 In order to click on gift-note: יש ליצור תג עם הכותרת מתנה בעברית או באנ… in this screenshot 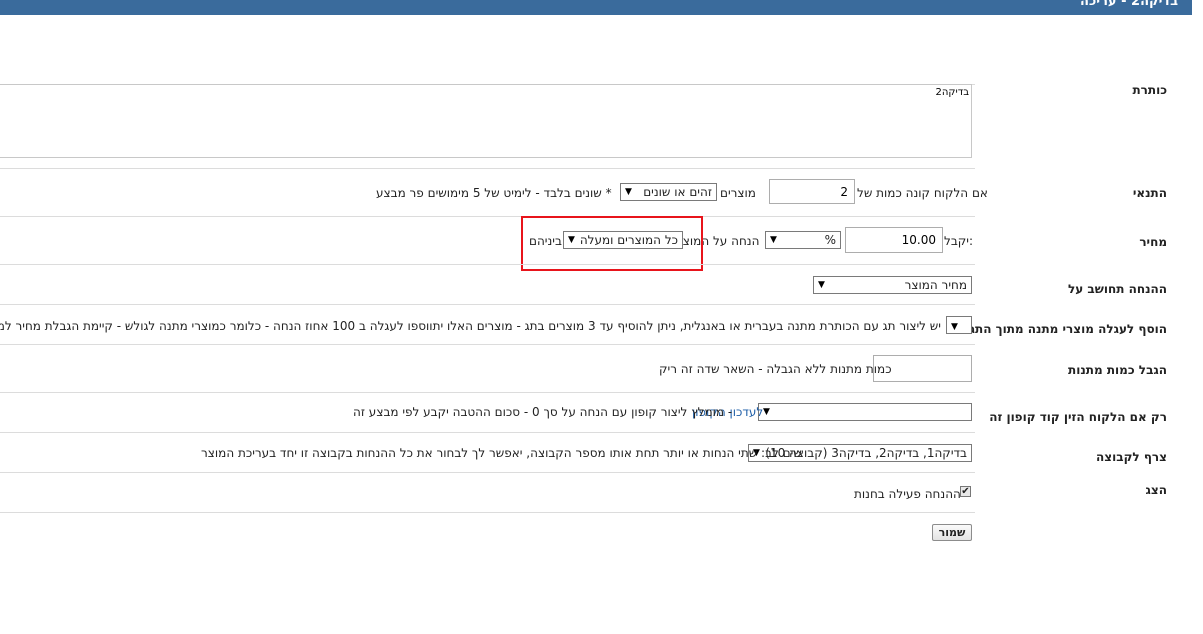, I will do `click(470, 326)`.